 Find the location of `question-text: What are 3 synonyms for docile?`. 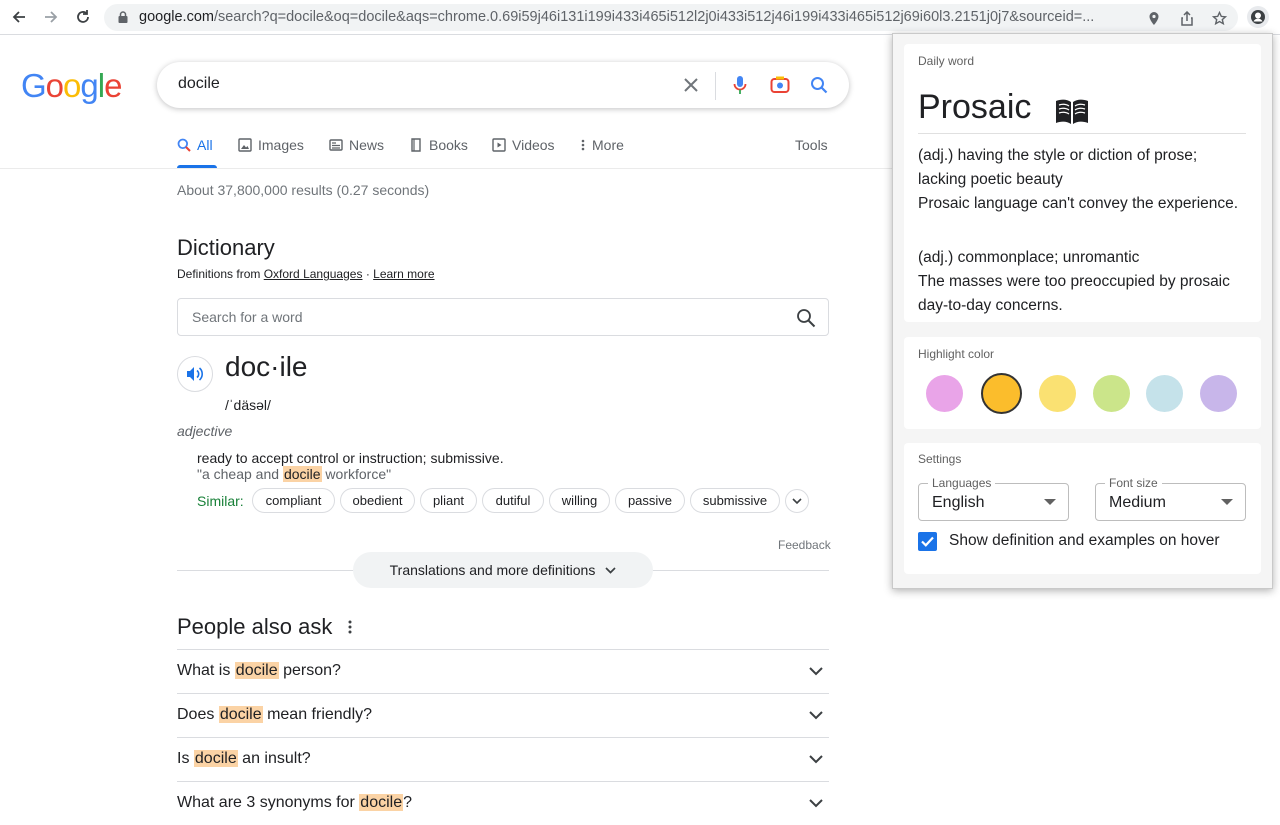

question-text: What are 3 synonyms for docile? is located at coordinates (294, 803).